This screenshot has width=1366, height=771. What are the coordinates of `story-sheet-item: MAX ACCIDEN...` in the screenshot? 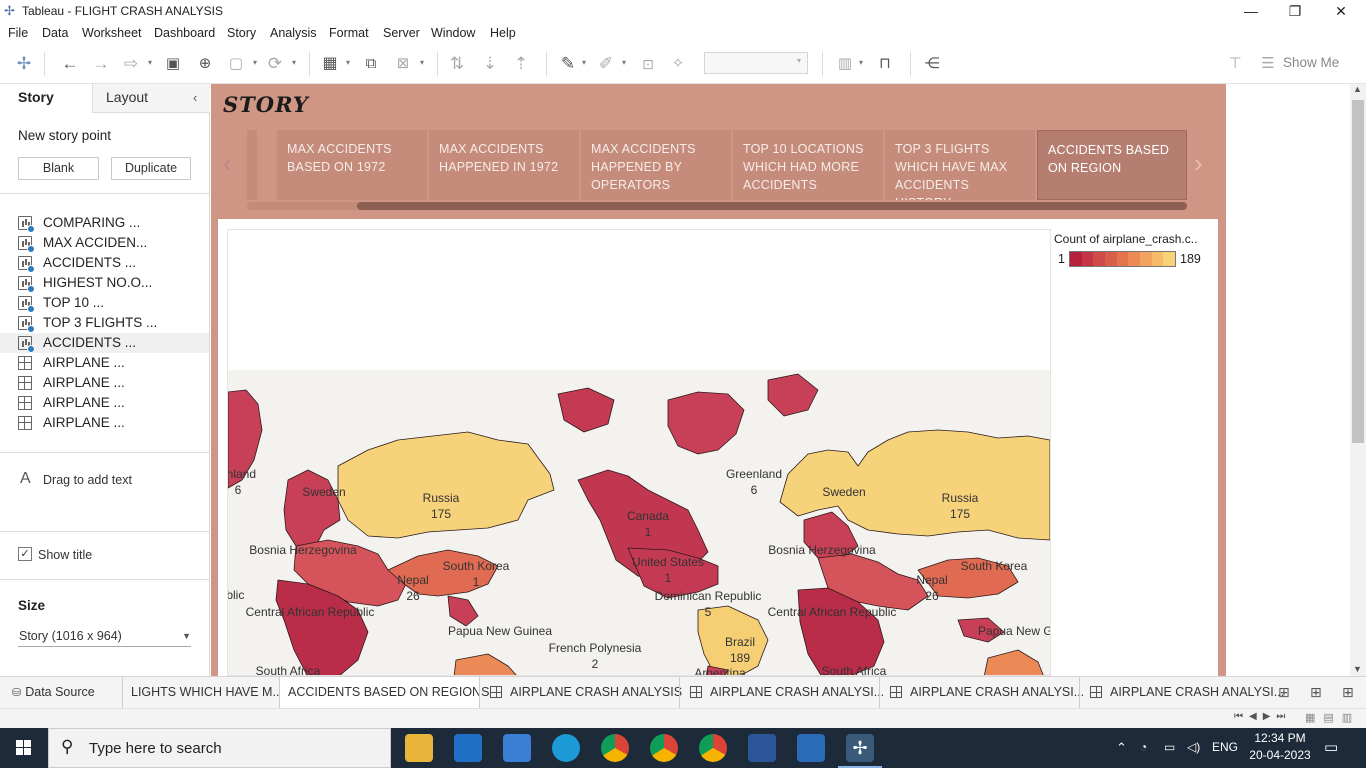 It's located at (104, 243).